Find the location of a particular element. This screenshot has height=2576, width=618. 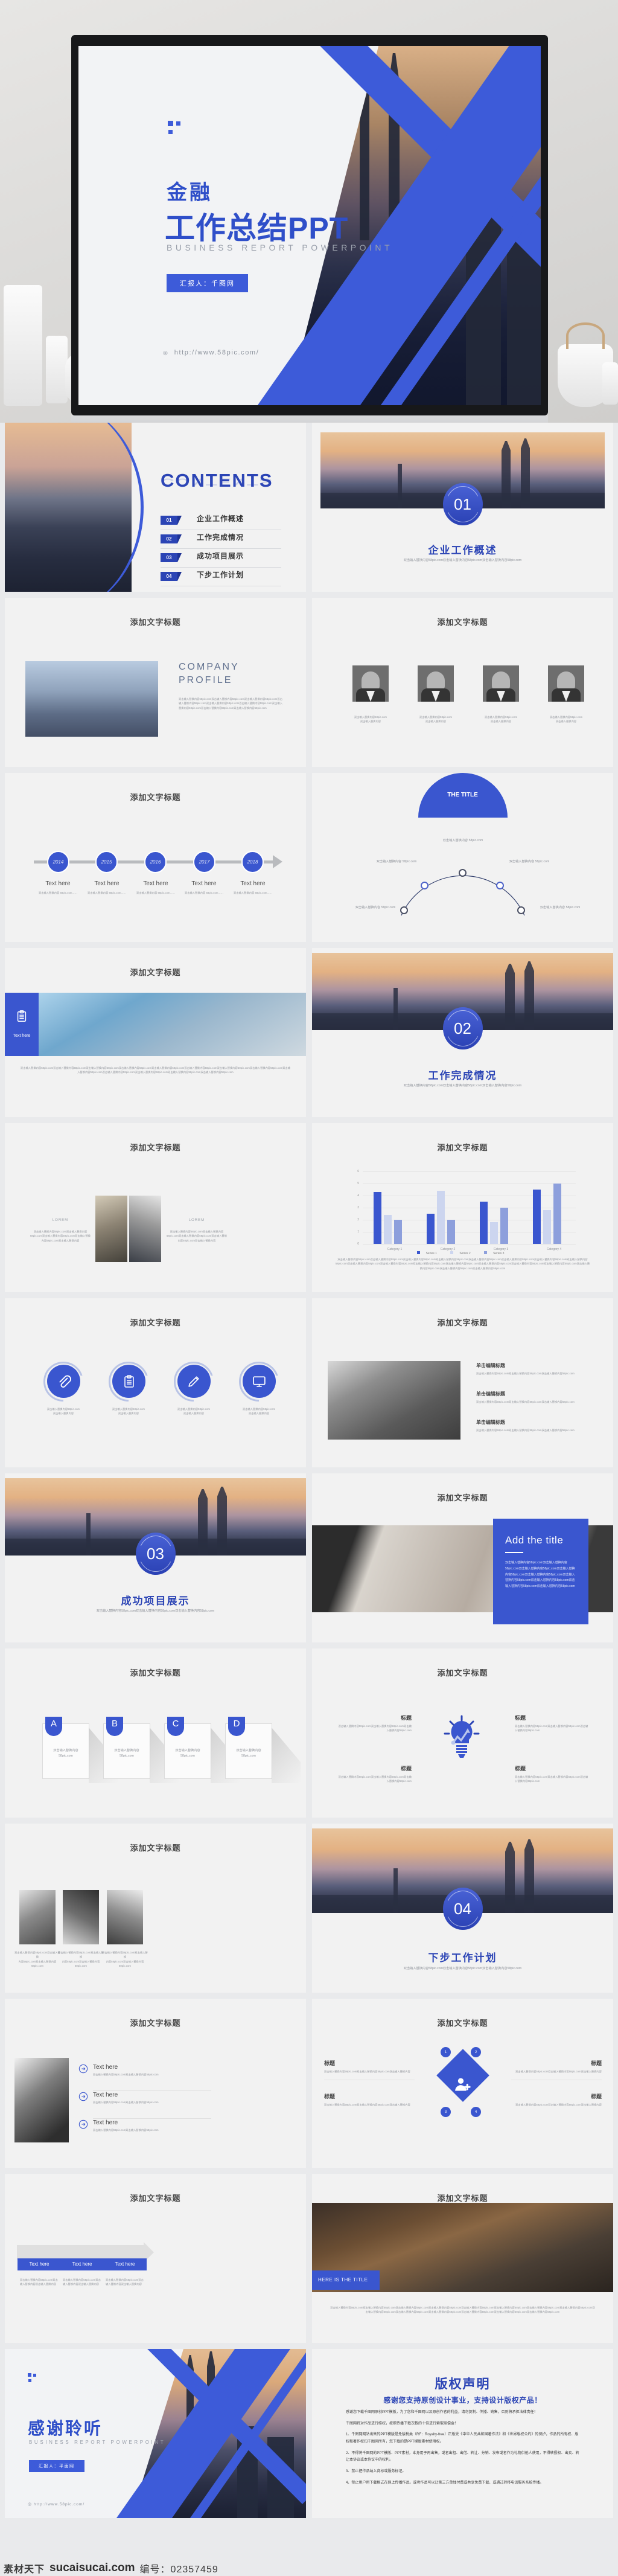

contents-item-1: 01 企业工作概述 is located at coordinates (221, 521).